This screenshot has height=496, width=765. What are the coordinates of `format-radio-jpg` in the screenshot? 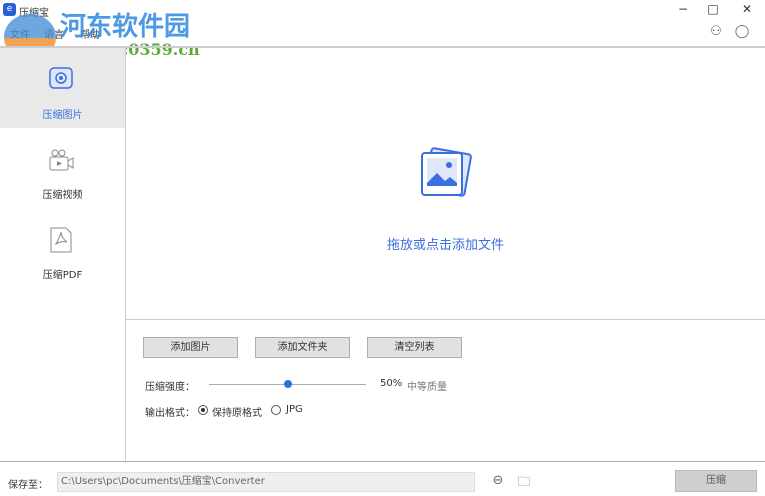 It's located at (276, 410).